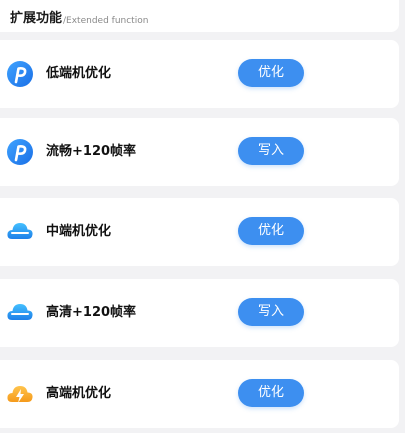 Image resolution: width=405 pixels, height=433 pixels. What do you see at coordinates (79, 393) in the screenshot?
I see `item-label: 高端机优化` at bounding box center [79, 393].